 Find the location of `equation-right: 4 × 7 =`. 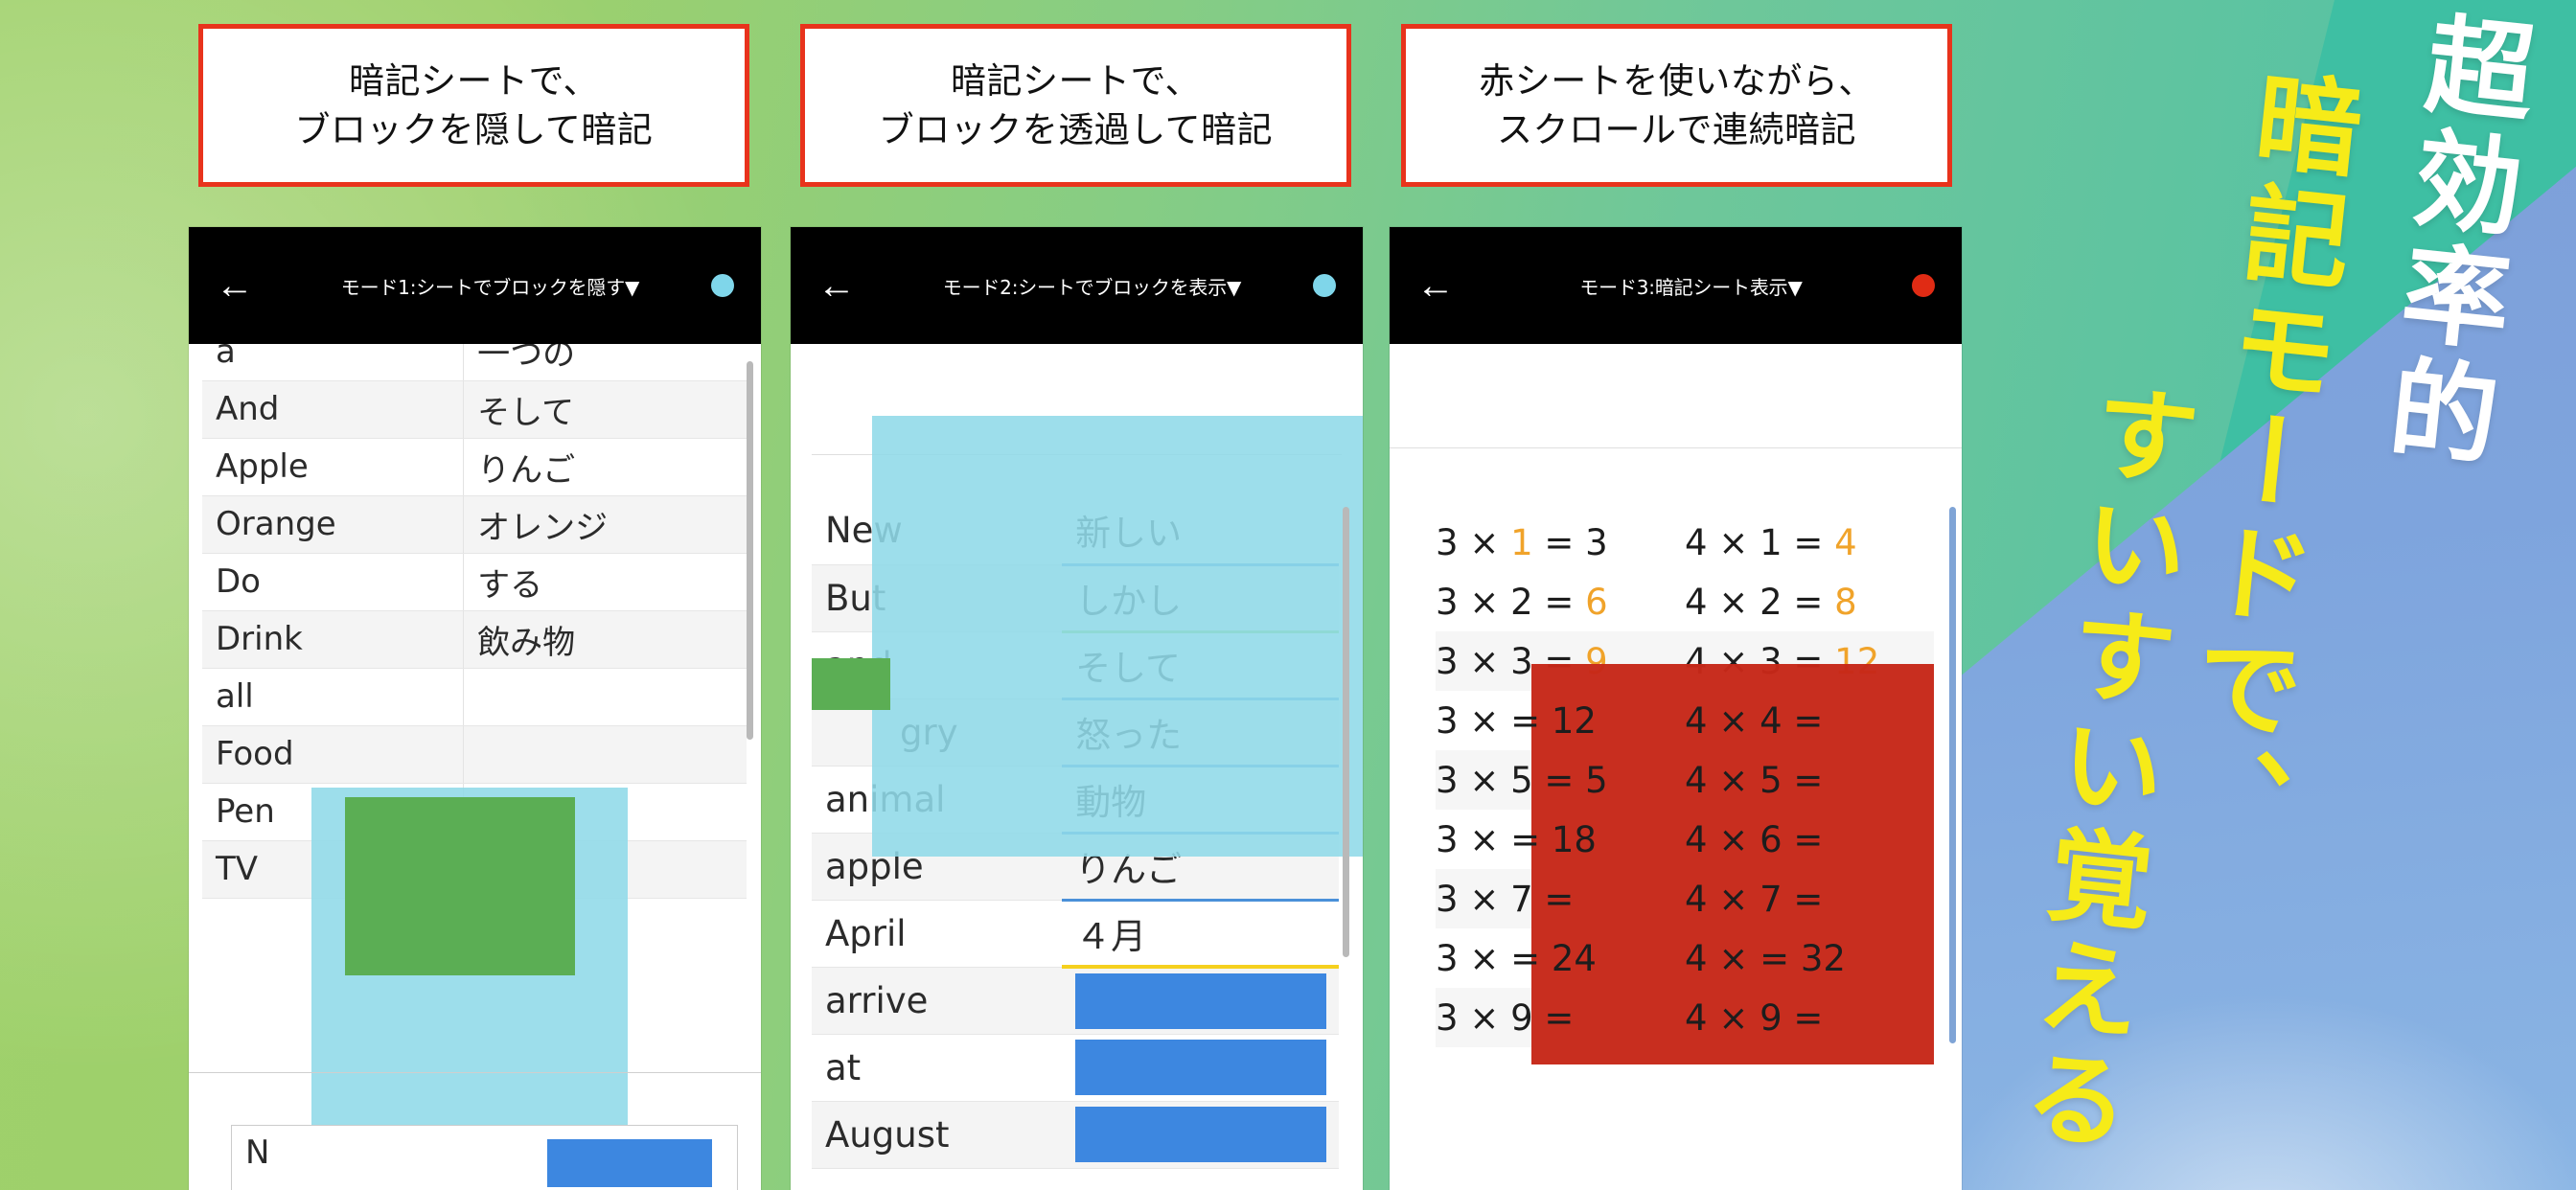

equation-right: 4 × 7 = is located at coordinates (1809, 899).